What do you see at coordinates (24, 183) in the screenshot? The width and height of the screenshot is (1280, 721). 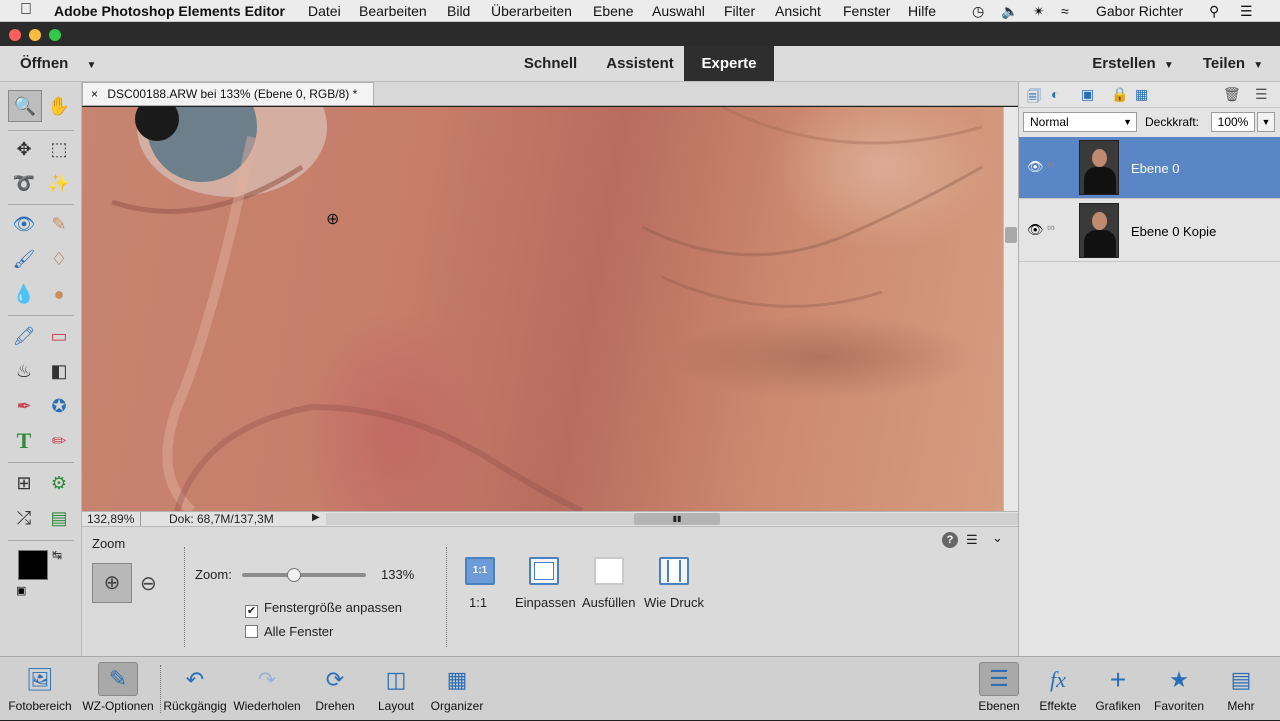 I see `lasso-tool-icon: ➰` at bounding box center [24, 183].